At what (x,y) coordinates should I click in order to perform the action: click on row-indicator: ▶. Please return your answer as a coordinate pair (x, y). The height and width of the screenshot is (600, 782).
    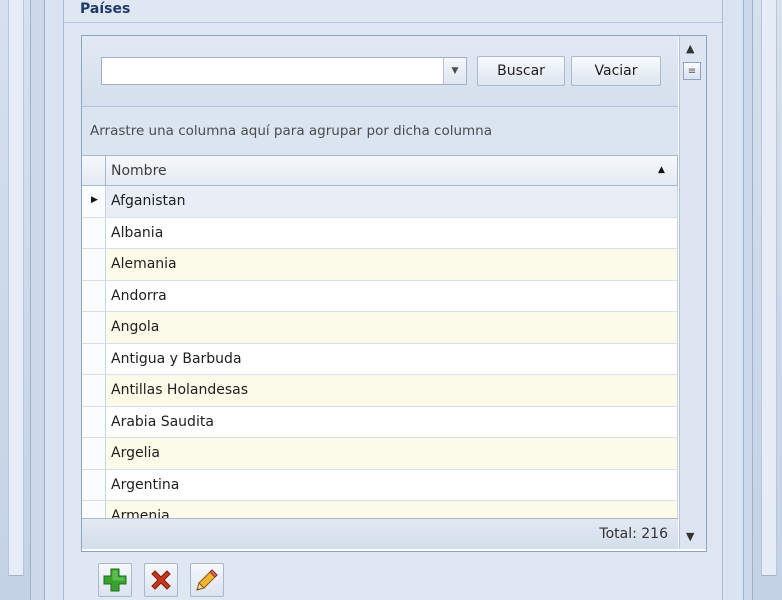
    Looking at the image, I should click on (94, 201).